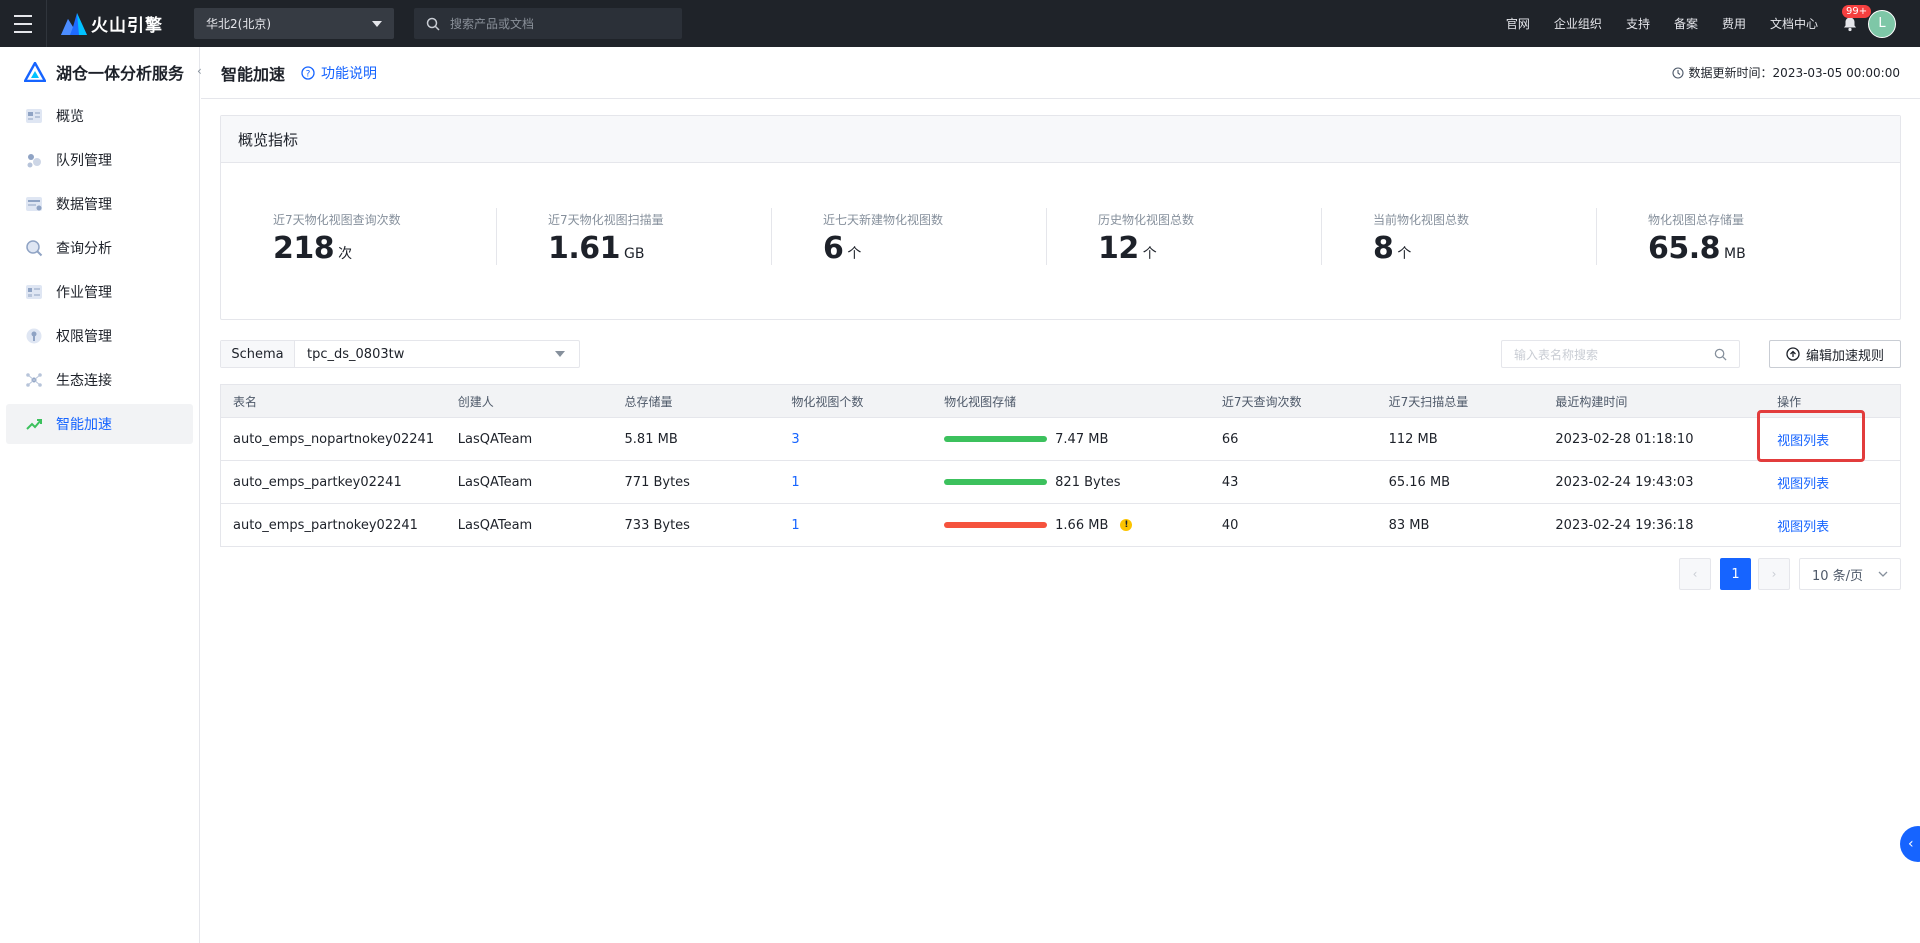 The image size is (1920, 943). Describe the element at coordinates (475, 401) in the screenshot. I see `column-header-creator: 创建人` at that location.